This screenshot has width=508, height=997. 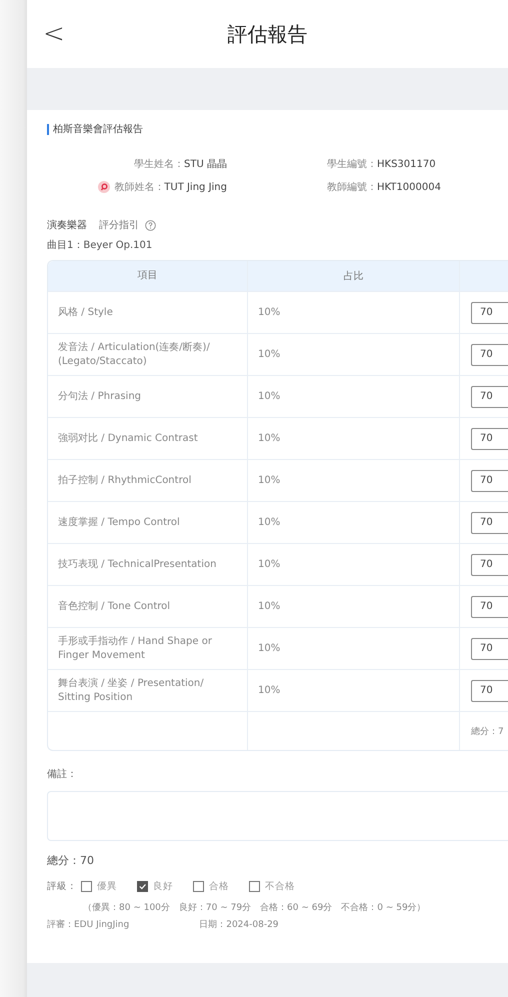 I want to click on help-icon, so click(x=150, y=225).